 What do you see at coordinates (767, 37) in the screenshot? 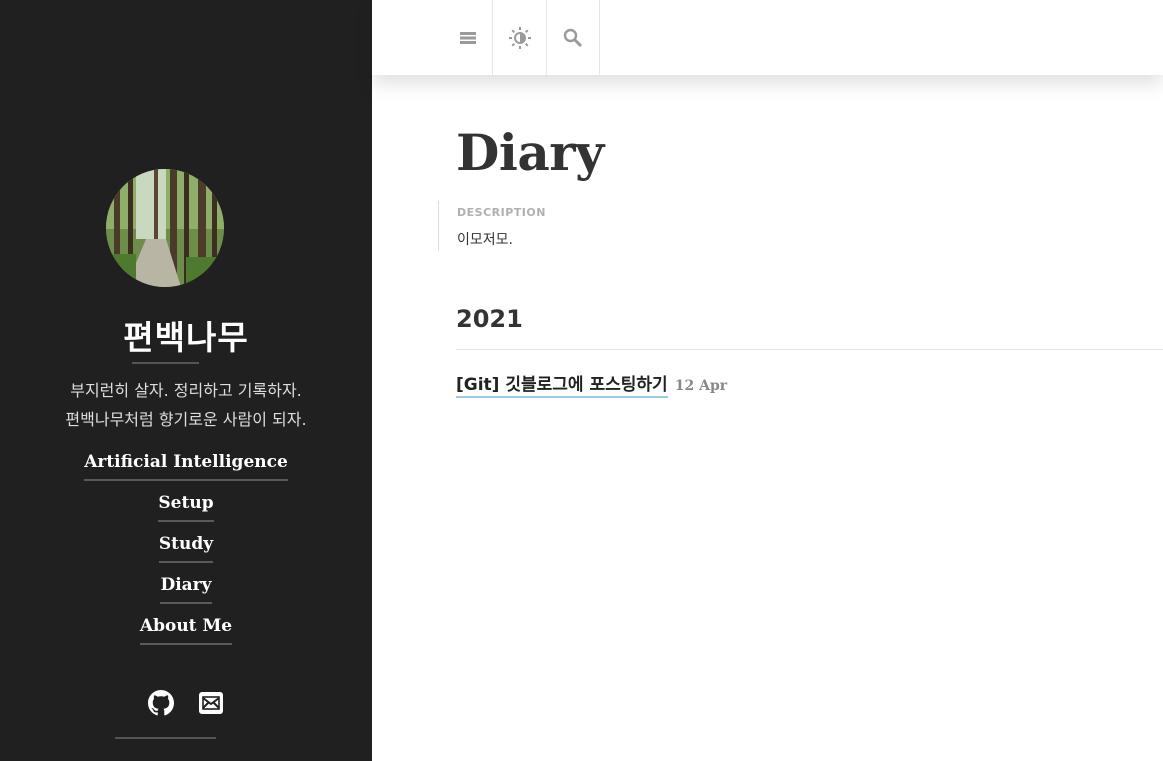
I see `topbar` at bounding box center [767, 37].